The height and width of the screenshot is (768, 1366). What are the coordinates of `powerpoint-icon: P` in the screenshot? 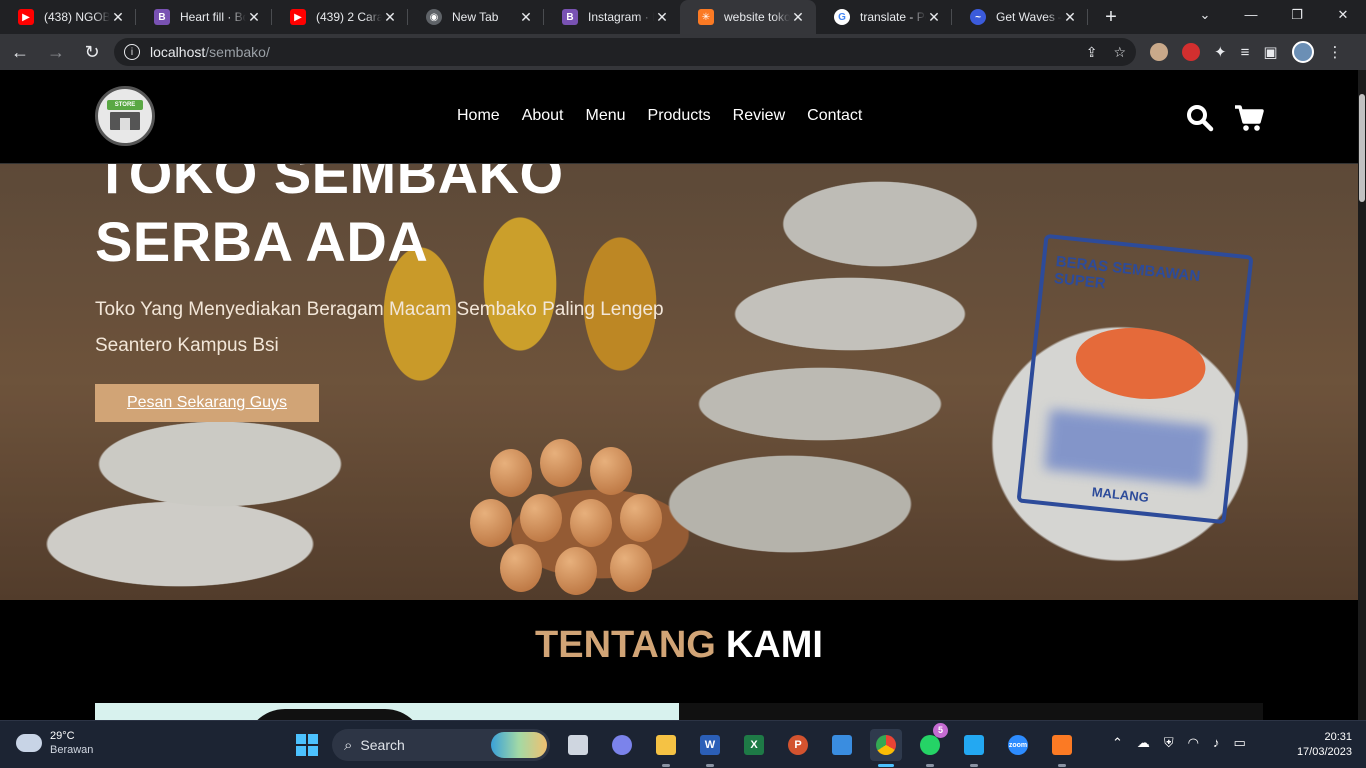 It's located at (798, 745).